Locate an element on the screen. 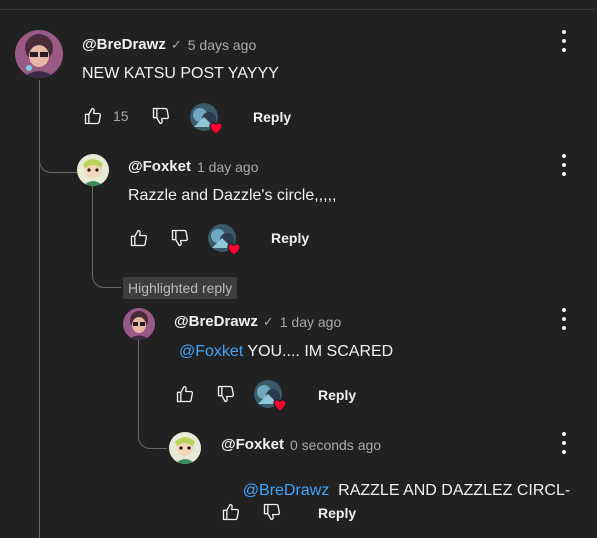 This screenshot has width=597, height=538. comment-text: @Foxket YOU.... IM SCARED is located at coordinates (286, 351).